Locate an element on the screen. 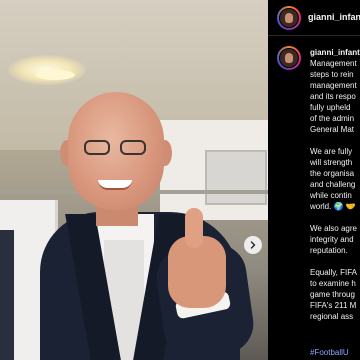 The width and height of the screenshot is (360, 360). hashtag-link: #FootballU is located at coordinates (329, 352).